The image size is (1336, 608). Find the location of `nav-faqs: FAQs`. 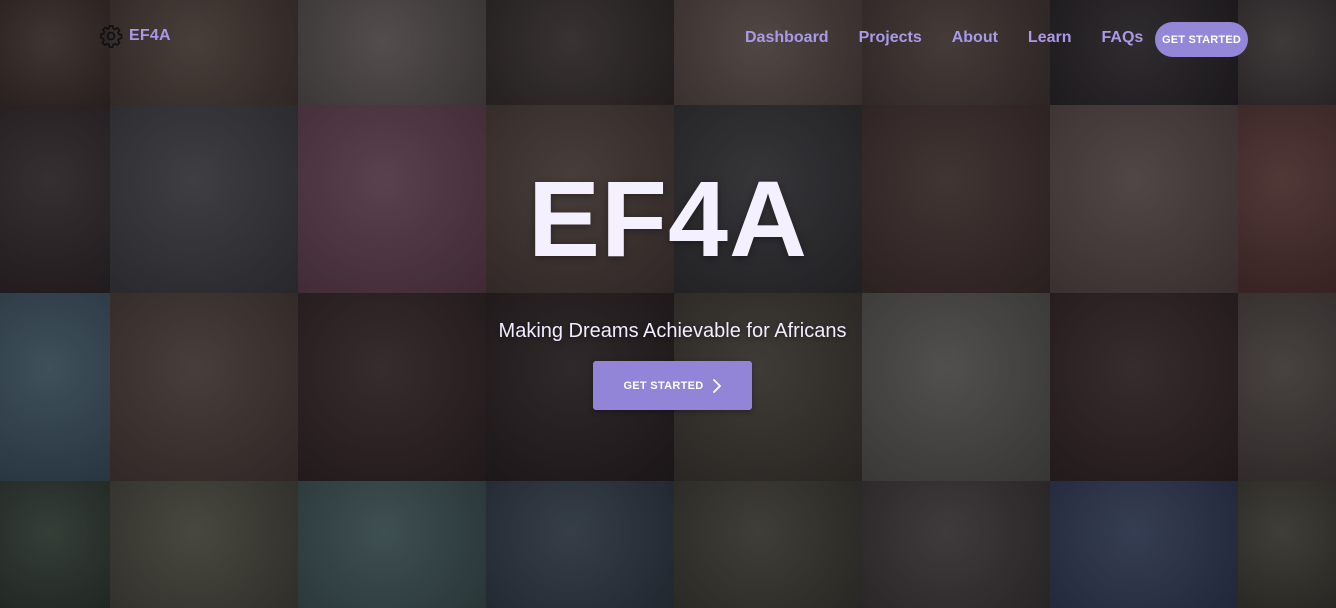

nav-faqs: FAQs is located at coordinates (1123, 38).